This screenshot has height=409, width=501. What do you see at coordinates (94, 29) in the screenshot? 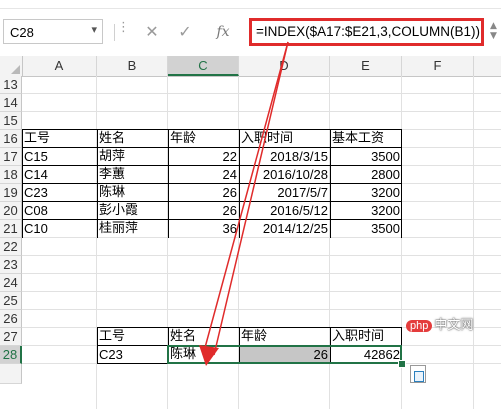
I see `chevron-down-icon: ▾` at bounding box center [94, 29].